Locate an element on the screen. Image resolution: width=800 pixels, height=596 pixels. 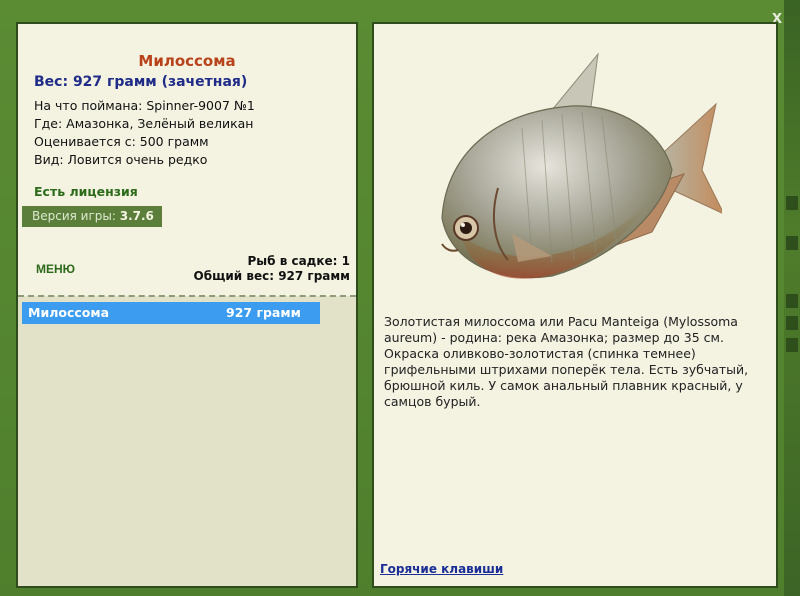
caught-where: Где: Амазонка, Зелёный великан is located at coordinates (144, 123).